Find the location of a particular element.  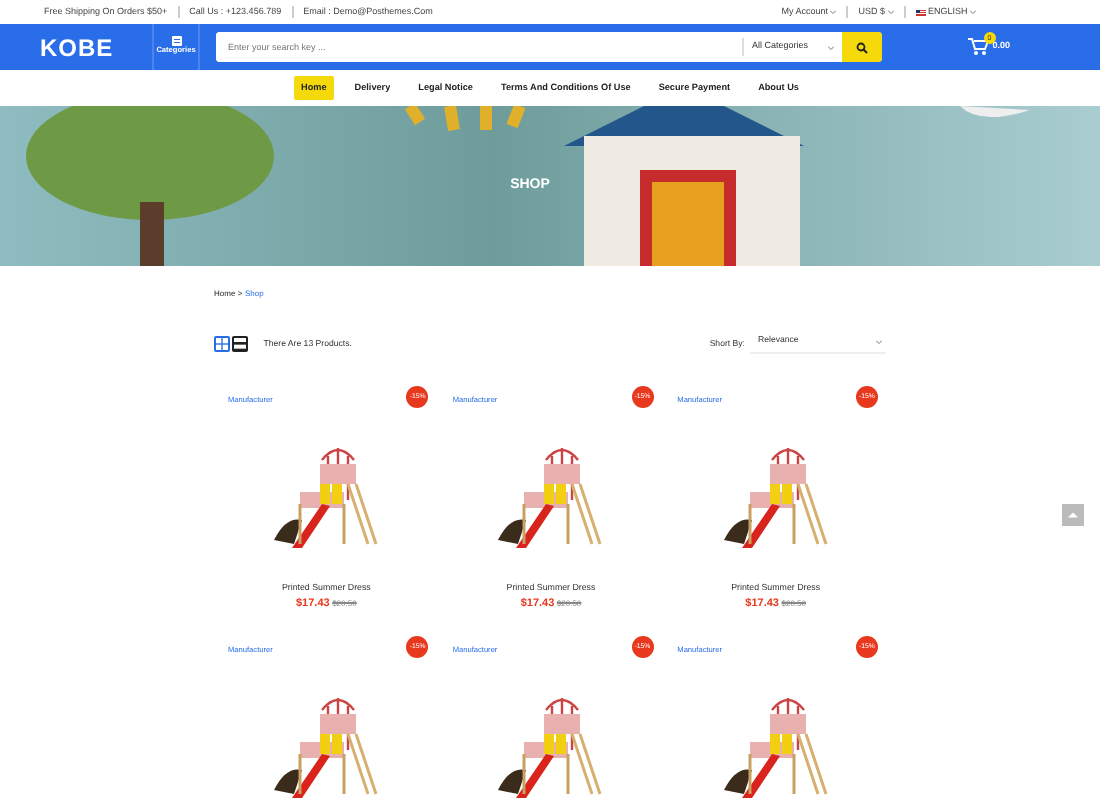

grid-icon is located at coordinates (222, 344).